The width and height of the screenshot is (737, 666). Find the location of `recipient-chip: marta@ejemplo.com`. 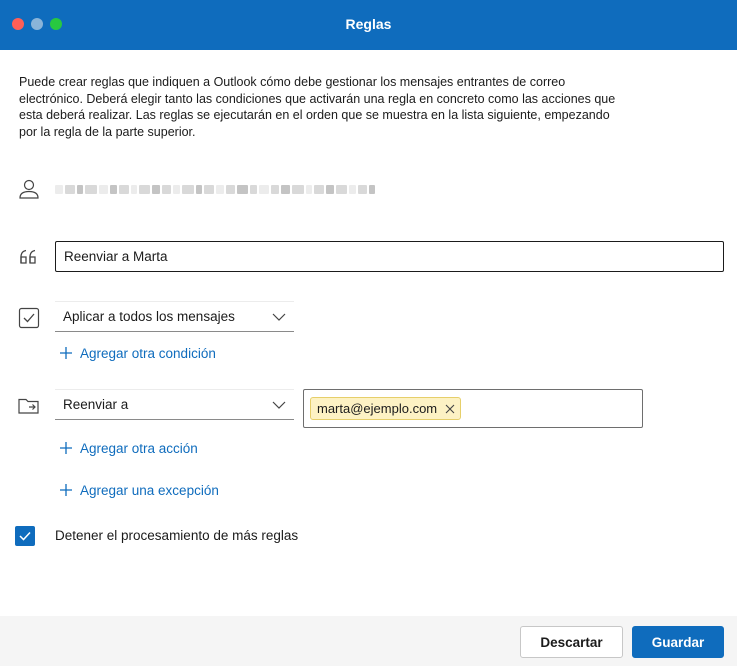

recipient-chip: marta@ejemplo.com is located at coordinates (386, 408).